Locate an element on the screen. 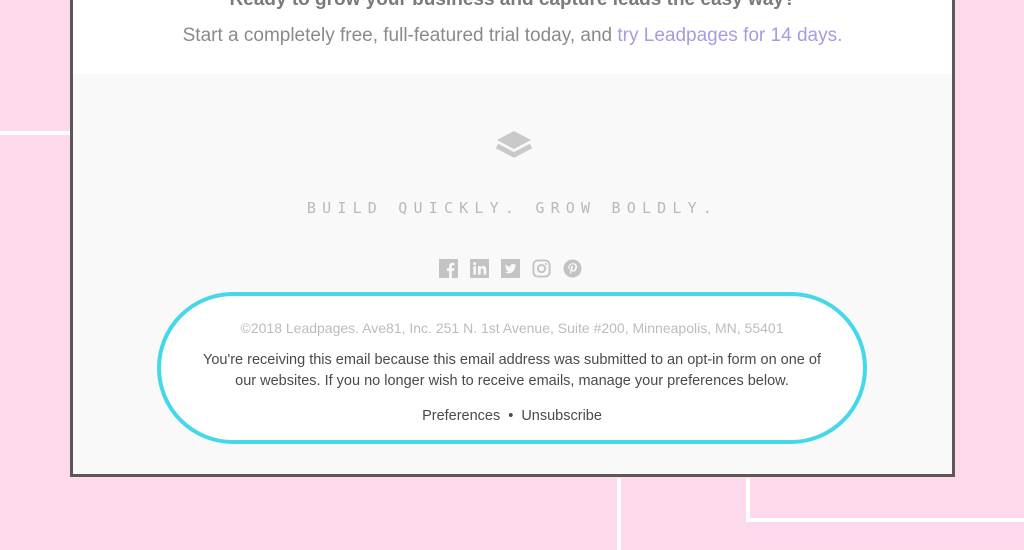 The image size is (1024, 550). preferences-link: Preferences is located at coordinates (461, 416).